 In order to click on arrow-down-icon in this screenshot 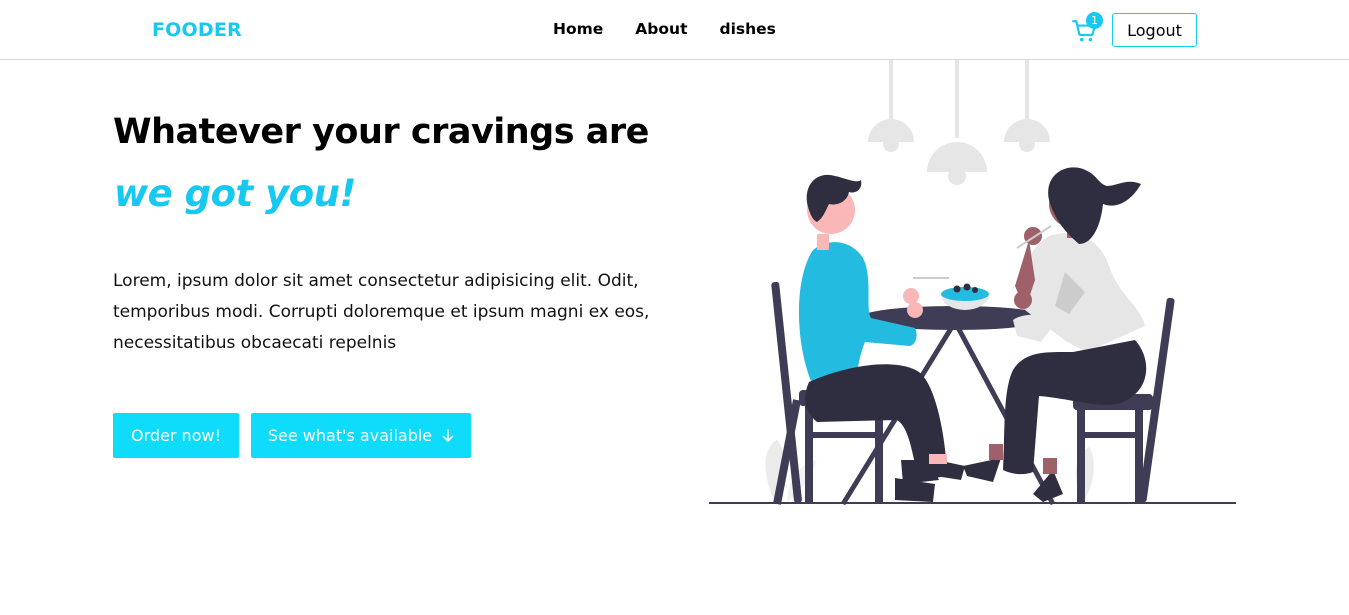, I will do `click(448, 435)`.